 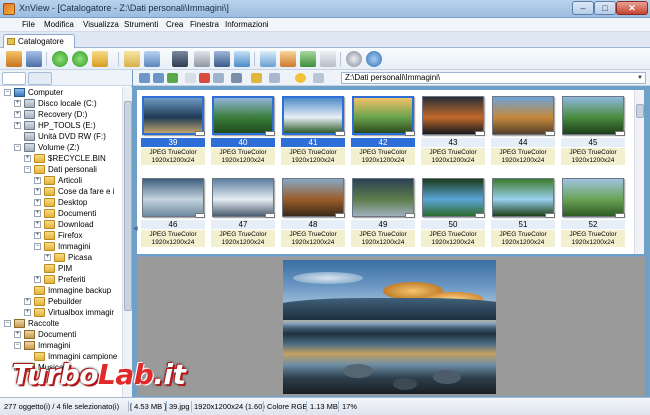 What do you see at coordinates (180, 59) in the screenshot?
I see `find-icon` at bounding box center [180, 59].